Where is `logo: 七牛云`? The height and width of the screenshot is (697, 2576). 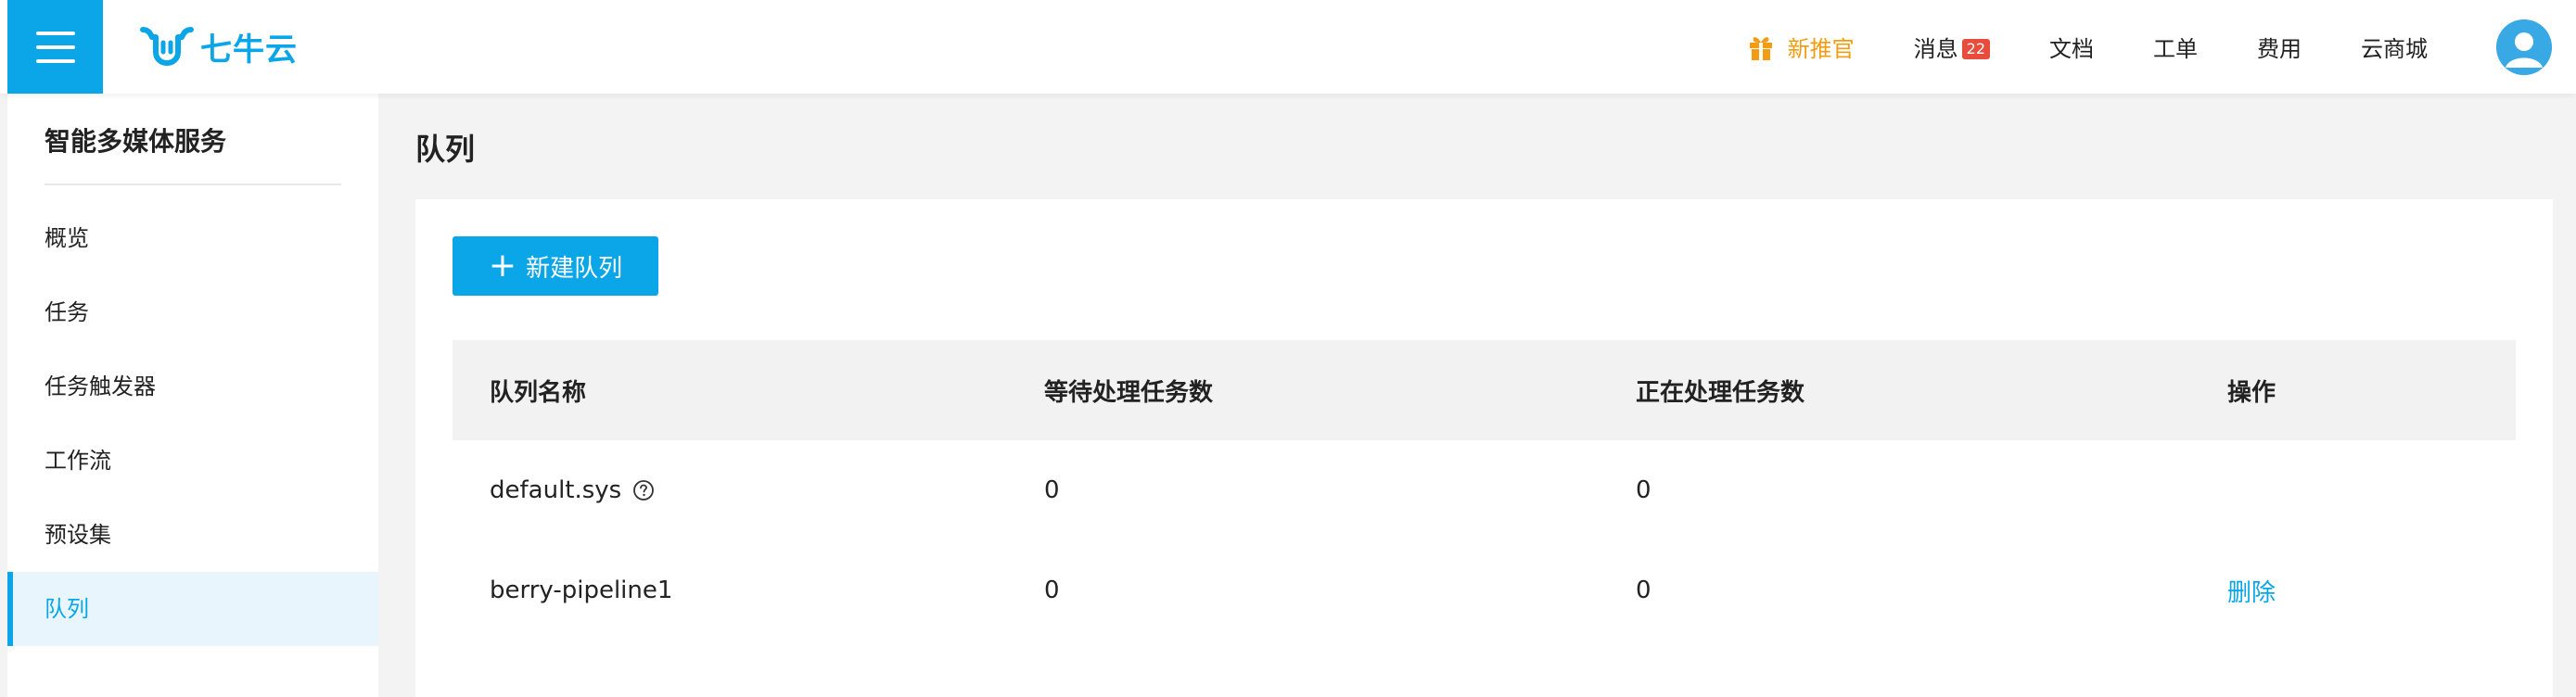
logo: 七牛云 is located at coordinates (218, 46).